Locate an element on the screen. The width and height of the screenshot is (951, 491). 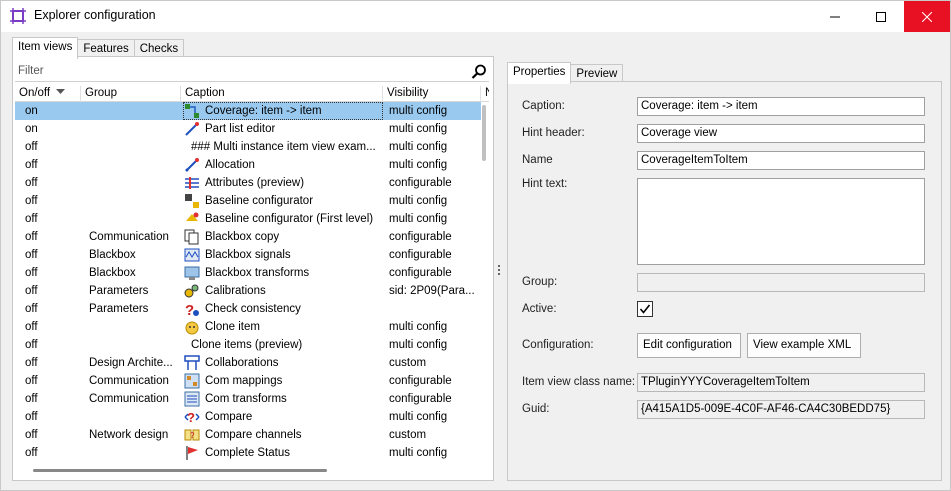
row-caption-text: Com transforms is located at coordinates (246, 399).